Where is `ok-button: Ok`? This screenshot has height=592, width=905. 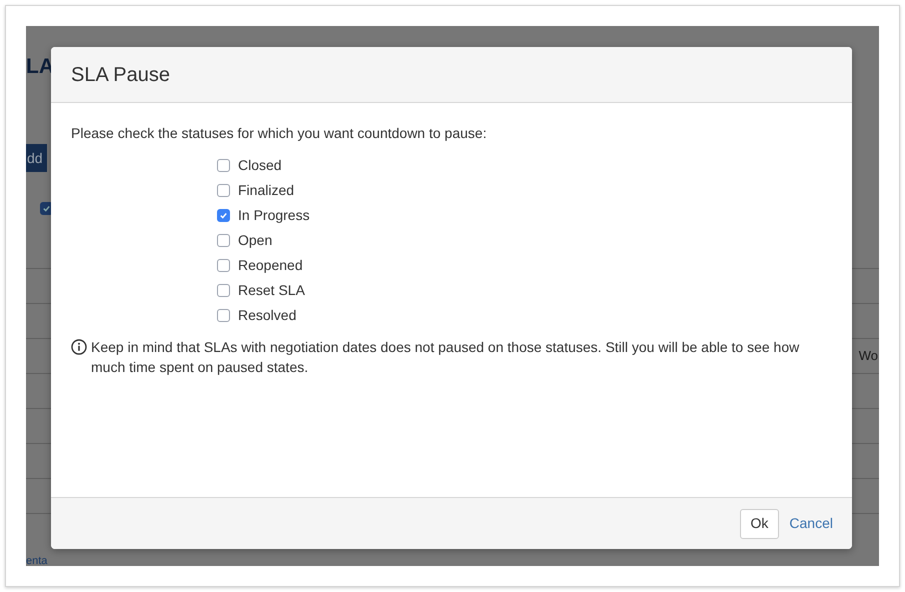
ok-button: Ok is located at coordinates (760, 523).